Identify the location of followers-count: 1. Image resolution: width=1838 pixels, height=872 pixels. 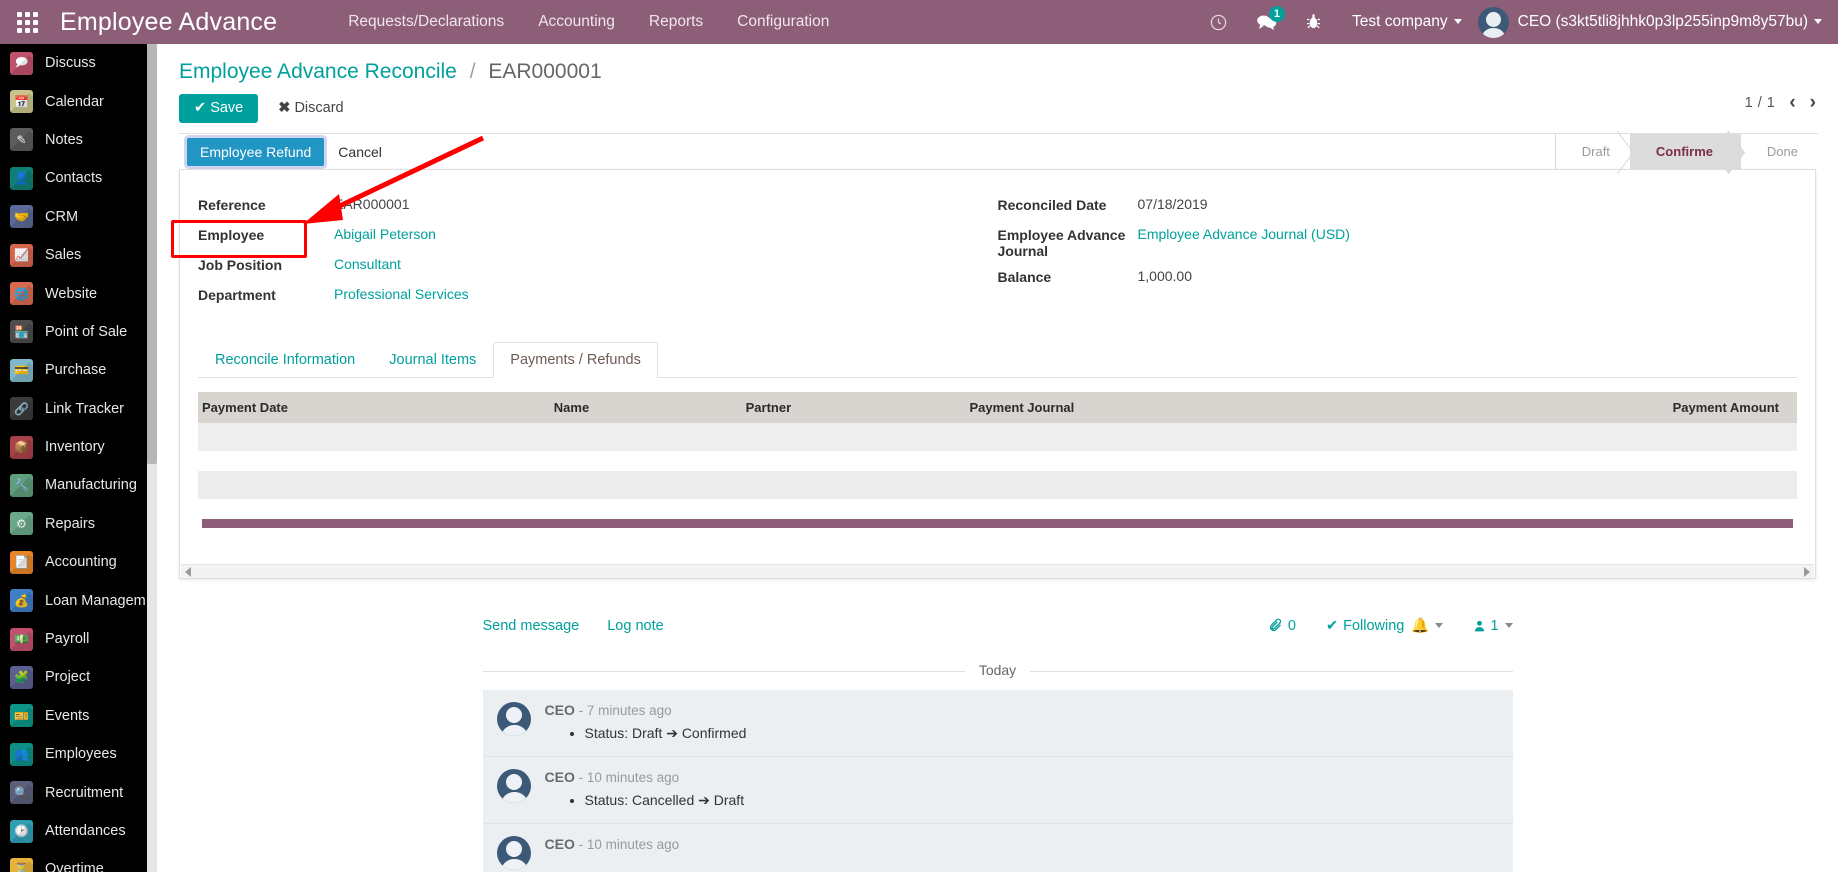
(1494, 625).